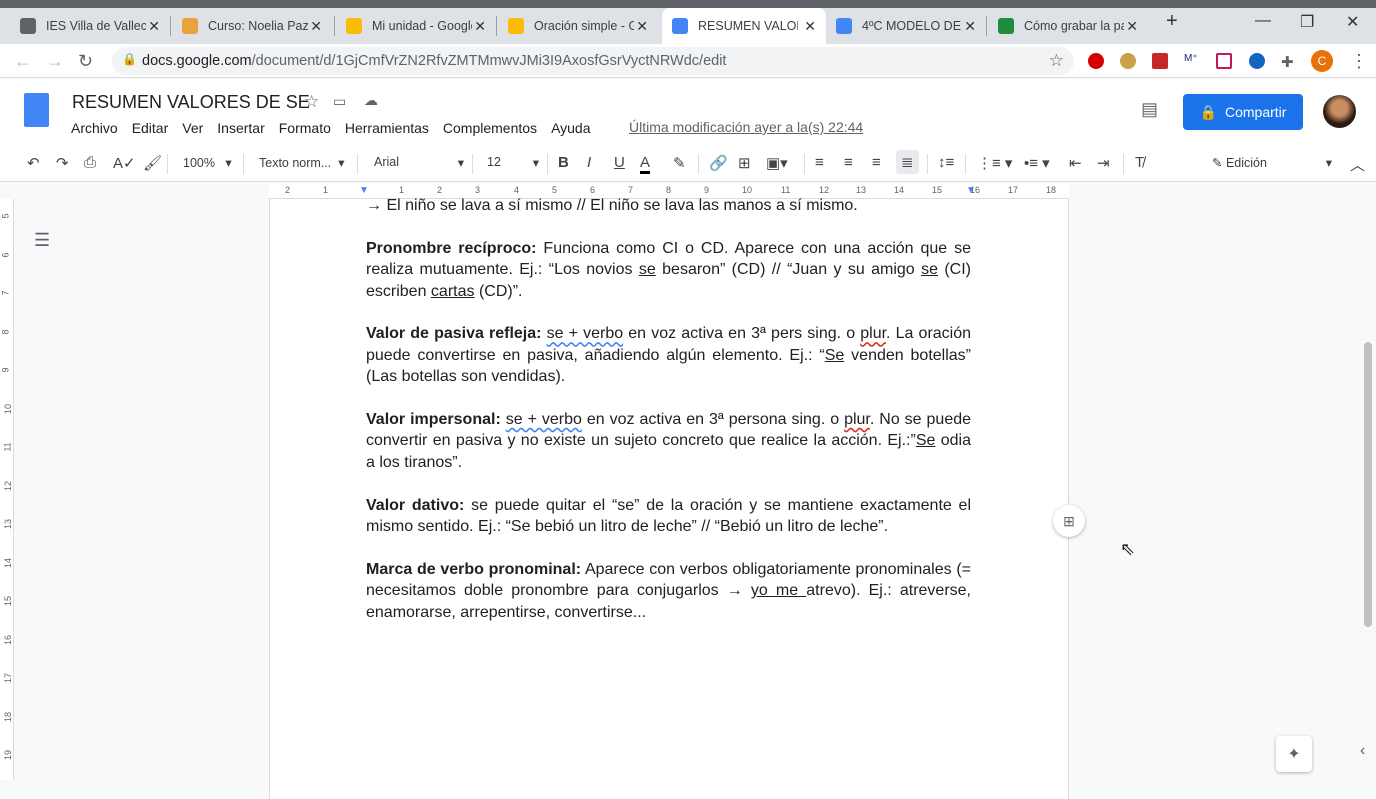 The image size is (1376, 799). Describe the element at coordinates (819, 162) in the screenshot. I see `align-left-icon: ≡` at that location.